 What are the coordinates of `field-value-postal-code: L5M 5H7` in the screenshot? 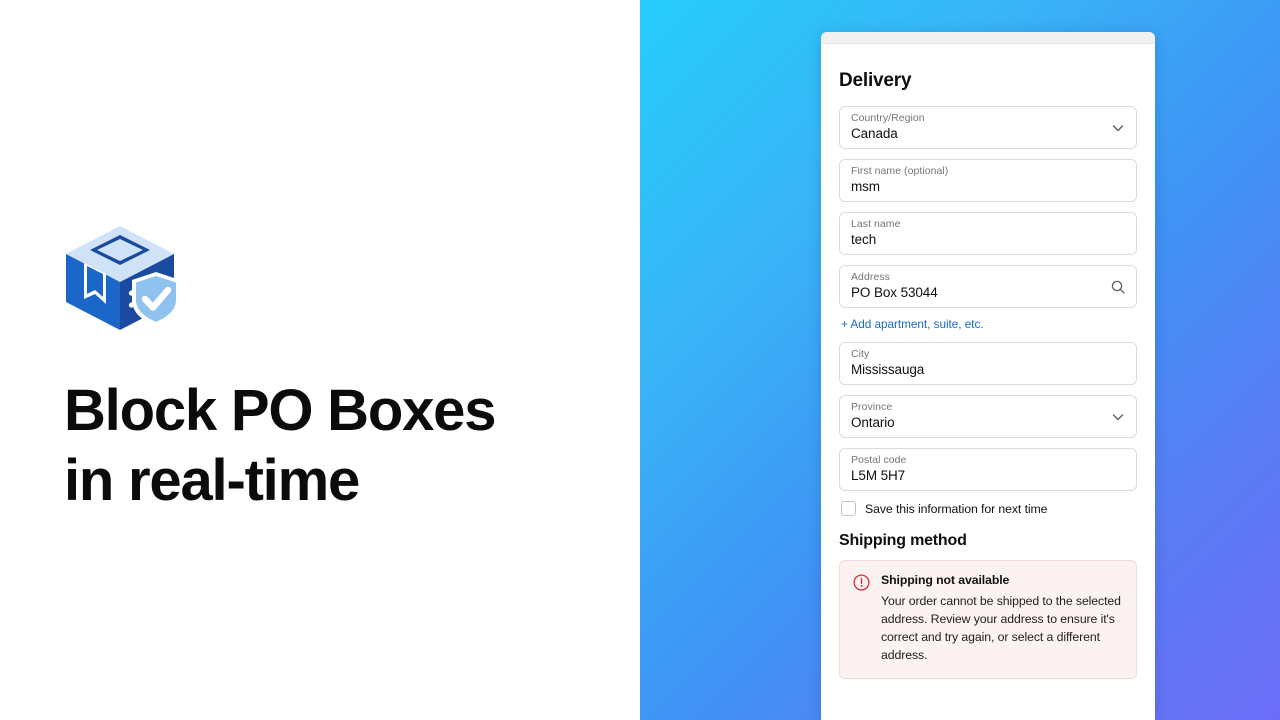 It's located at (878, 475).